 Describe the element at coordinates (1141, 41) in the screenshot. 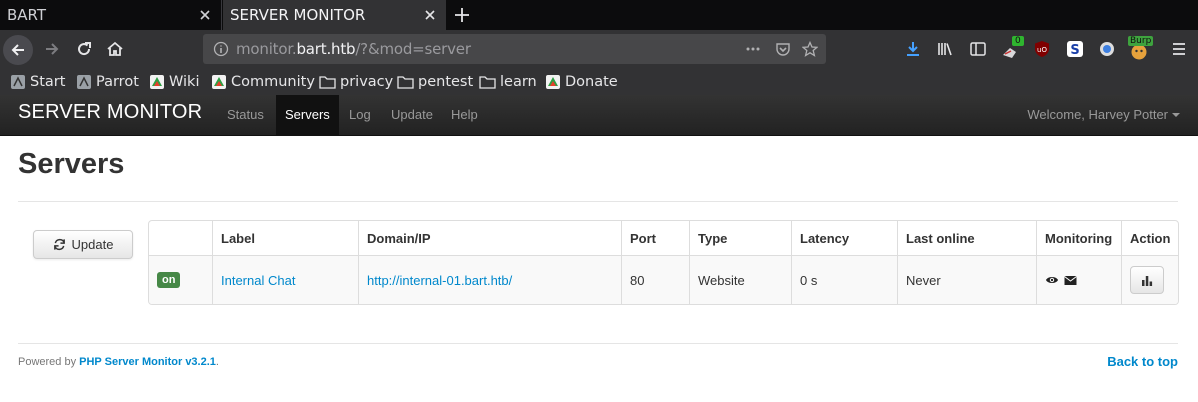

I see `burp-badge: Burp` at that location.